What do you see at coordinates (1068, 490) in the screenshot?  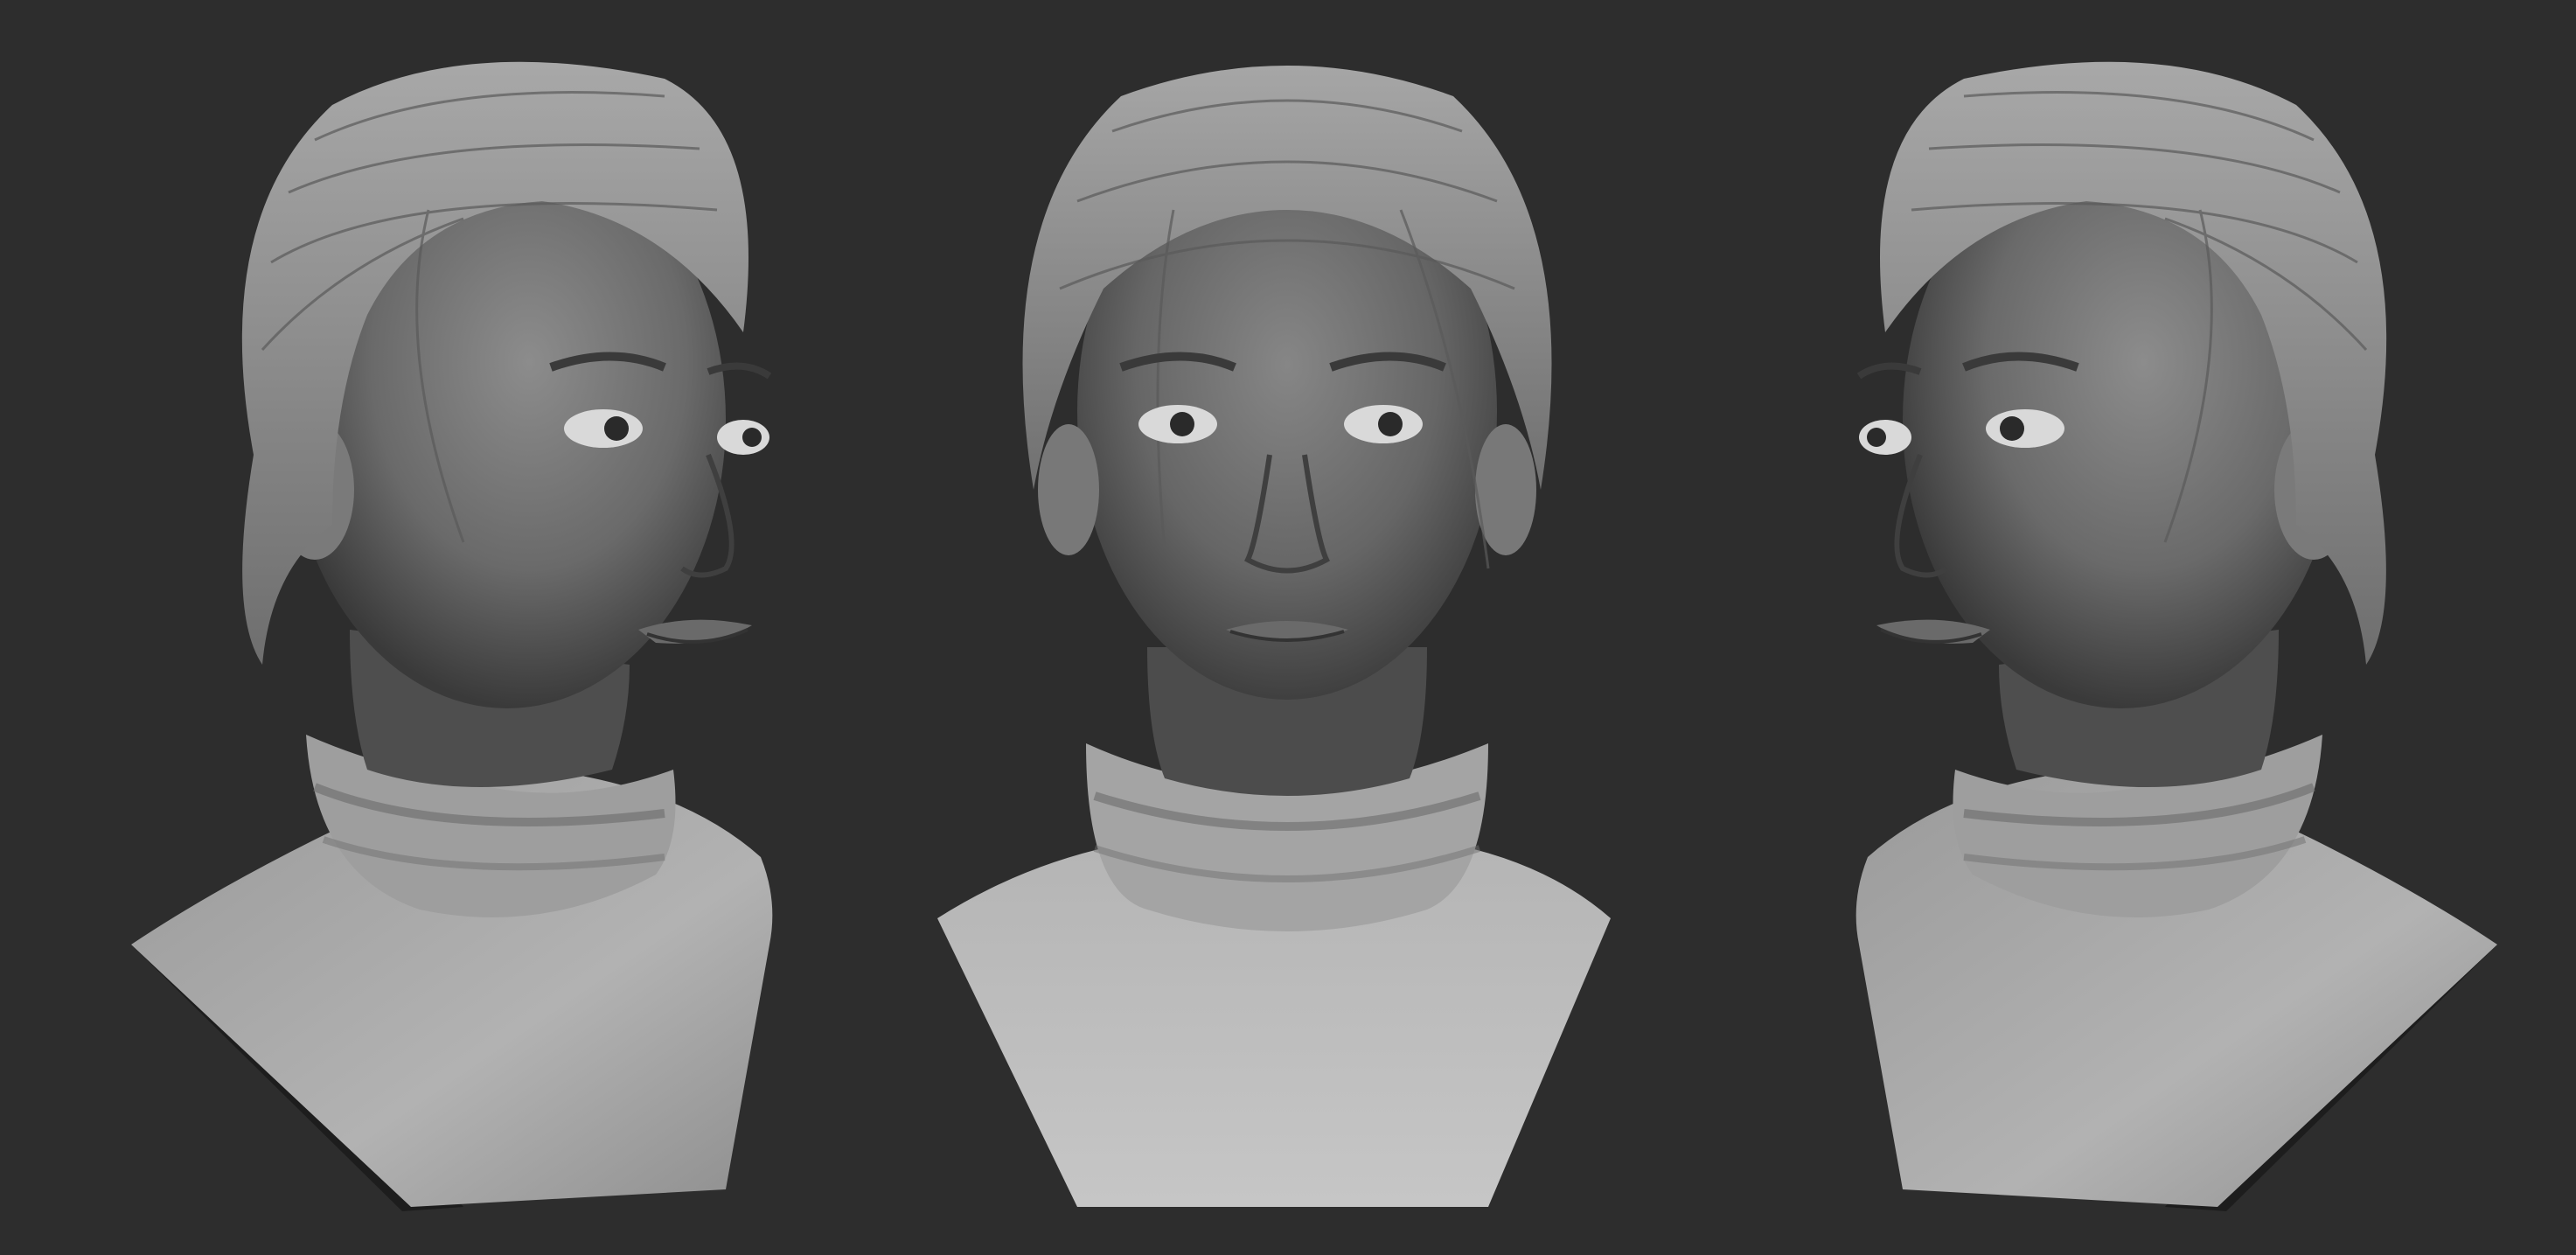 I see `ear-left` at bounding box center [1068, 490].